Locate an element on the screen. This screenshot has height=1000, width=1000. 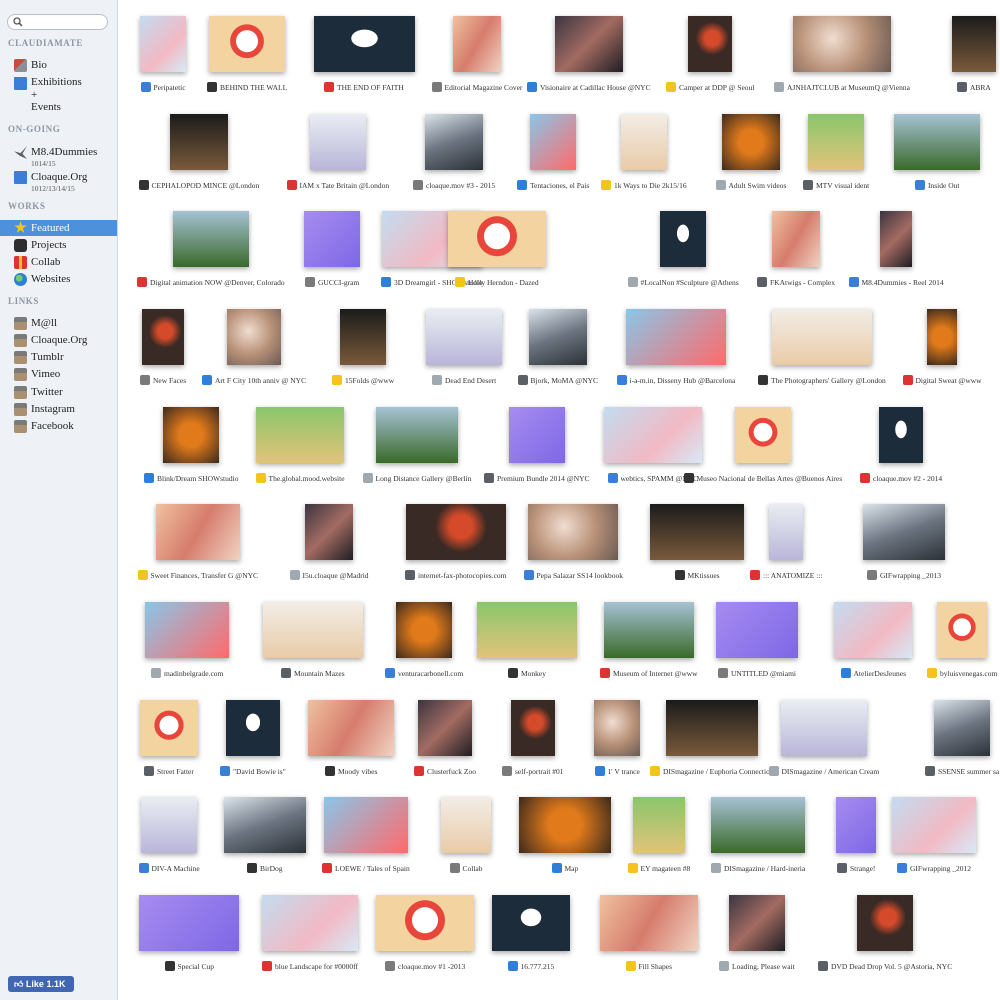
work-caption: Camper at DDP @ Seoul is located at coordinates (710, 87).